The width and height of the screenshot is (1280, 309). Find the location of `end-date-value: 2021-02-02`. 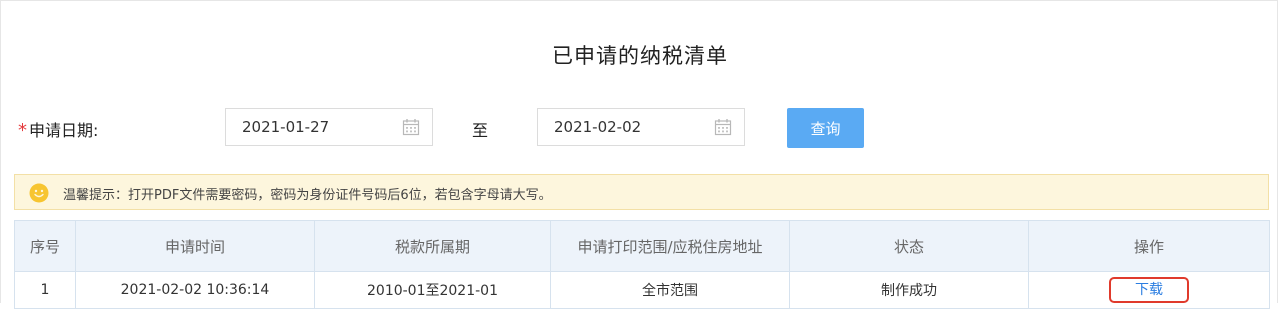

end-date-value: 2021-02-02 is located at coordinates (598, 127).